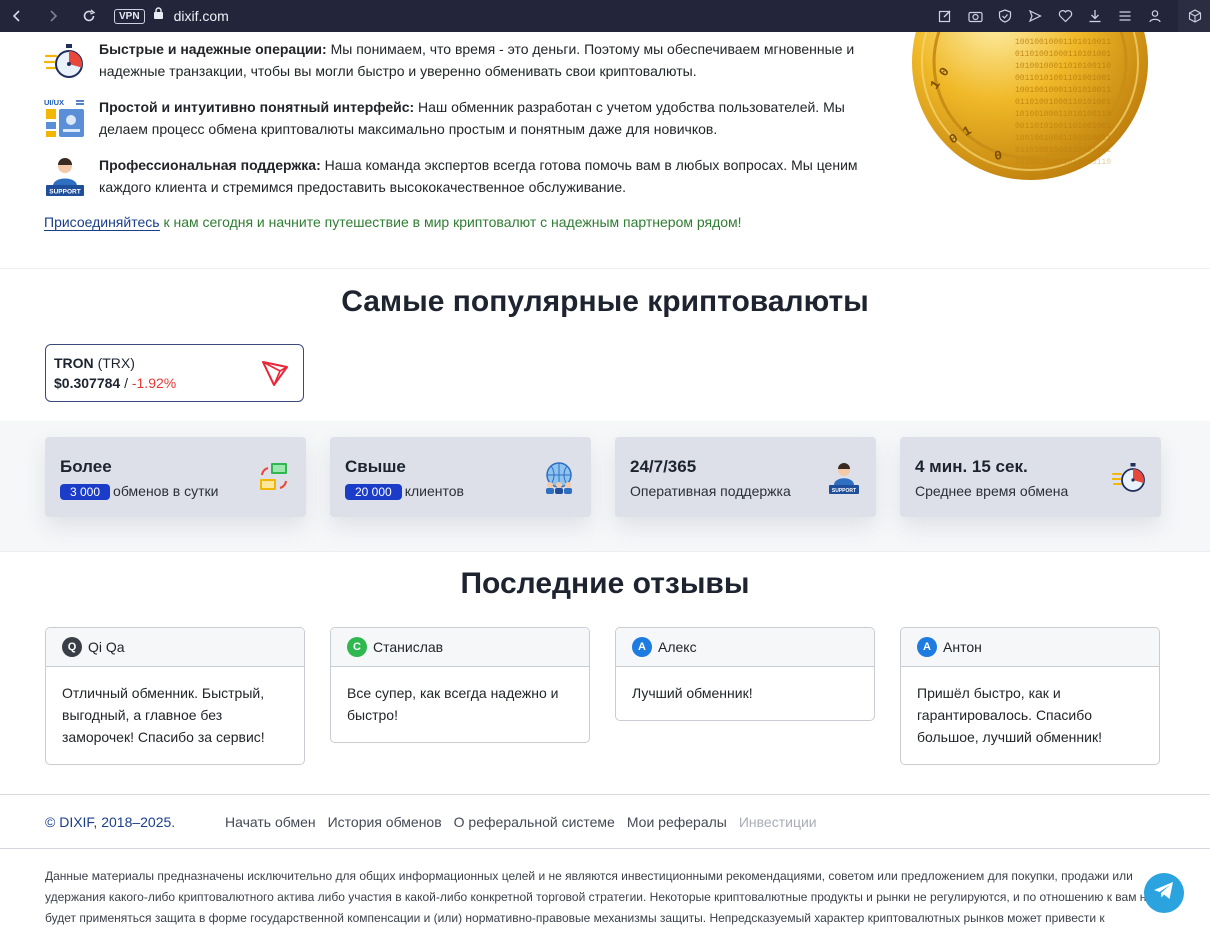 This screenshot has height=929, width=1210. Describe the element at coordinates (166, 491) in the screenshot. I see `stat-text: обменов в сутки` at that location.